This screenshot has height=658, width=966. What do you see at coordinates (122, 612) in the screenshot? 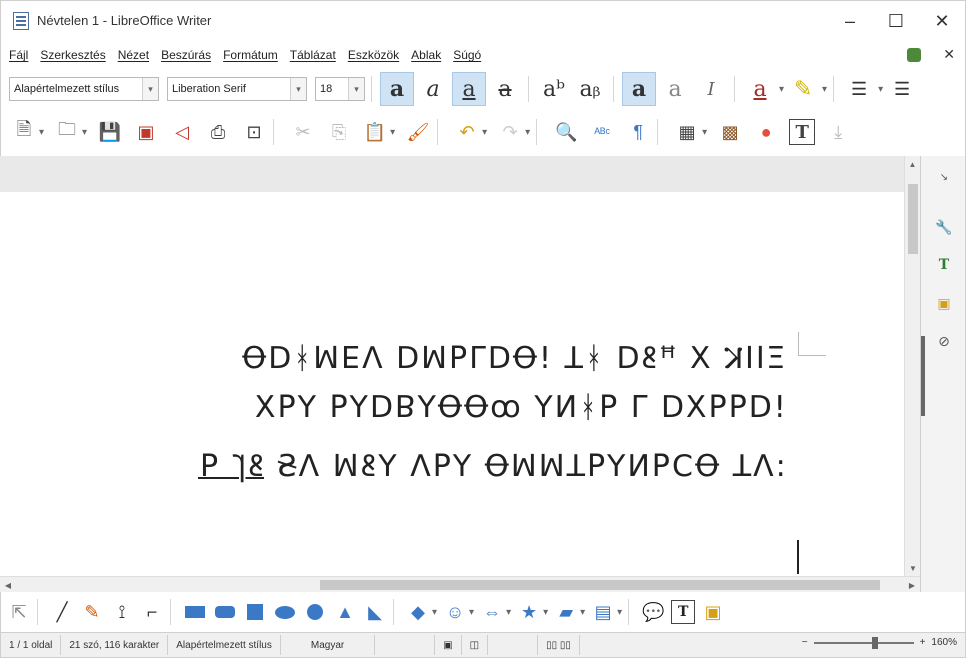
I see `curve-icon: ⟟` at bounding box center [122, 612].